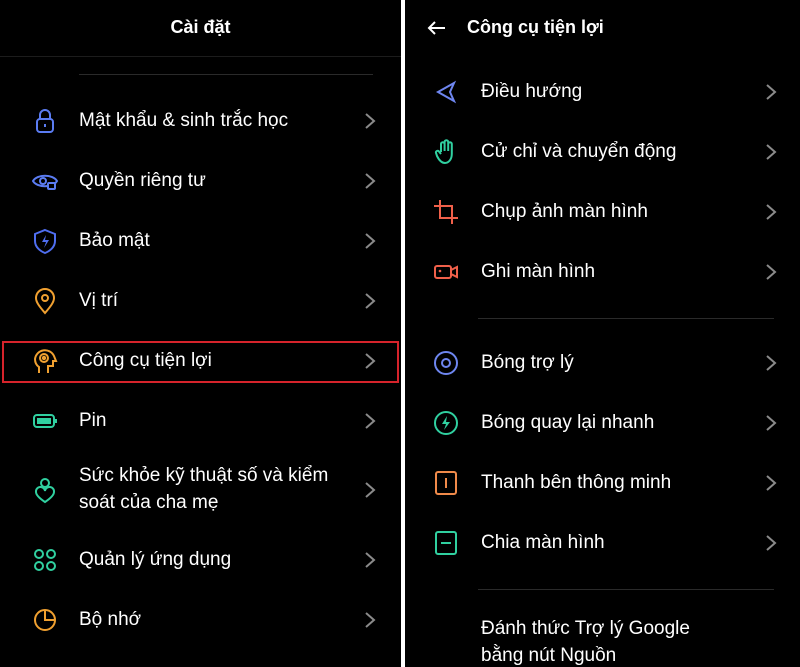 The width and height of the screenshot is (800, 667). I want to click on settings-header: Cài đặt, so click(200, 28).